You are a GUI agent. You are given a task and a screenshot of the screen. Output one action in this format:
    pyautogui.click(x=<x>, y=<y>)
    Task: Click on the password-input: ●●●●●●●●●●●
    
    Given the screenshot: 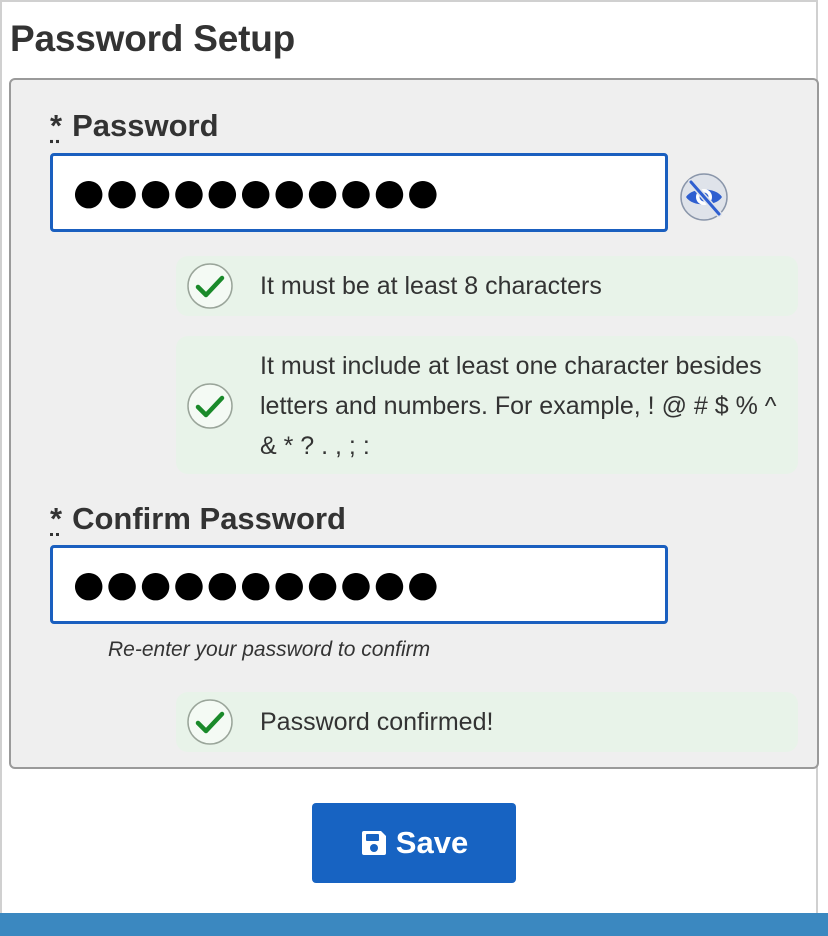 What is the action you would take?
    pyautogui.click(x=359, y=192)
    